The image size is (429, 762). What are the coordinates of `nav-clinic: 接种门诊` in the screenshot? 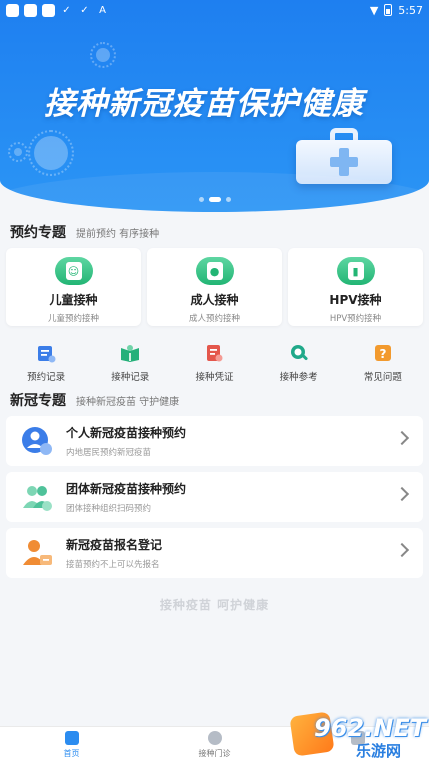 It's located at (214, 744).